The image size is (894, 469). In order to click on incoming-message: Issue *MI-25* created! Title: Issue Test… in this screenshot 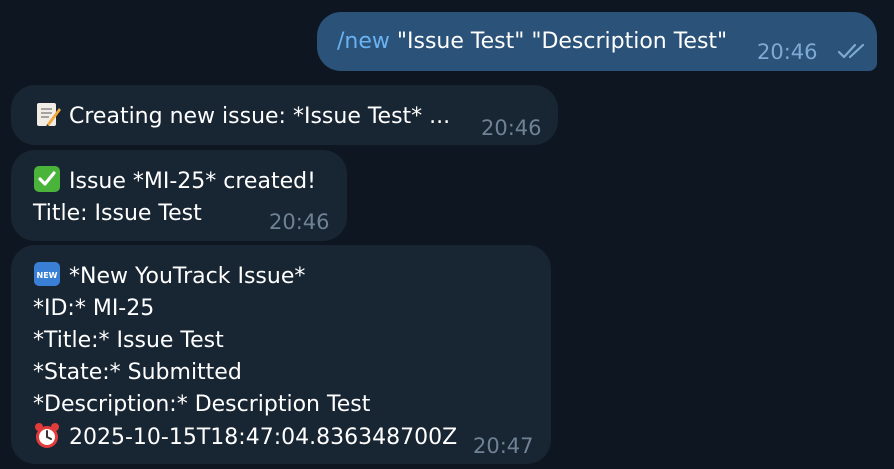, I will do `click(179, 195)`.